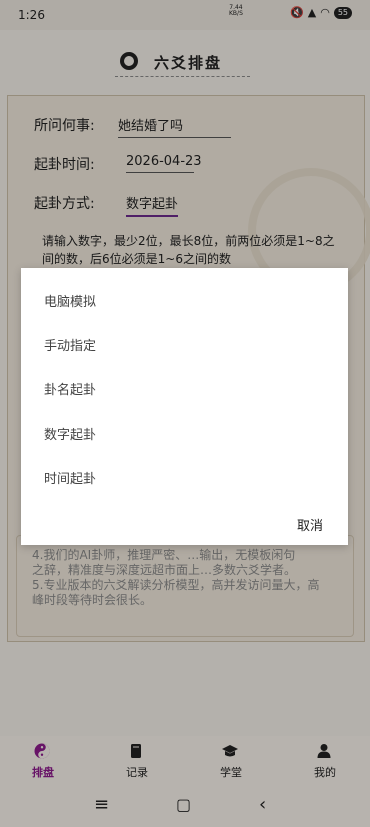 This screenshot has width=370, height=827. Describe the element at coordinates (70, 344) in the screenshot. I see `method-option: 手动指定` at that location.